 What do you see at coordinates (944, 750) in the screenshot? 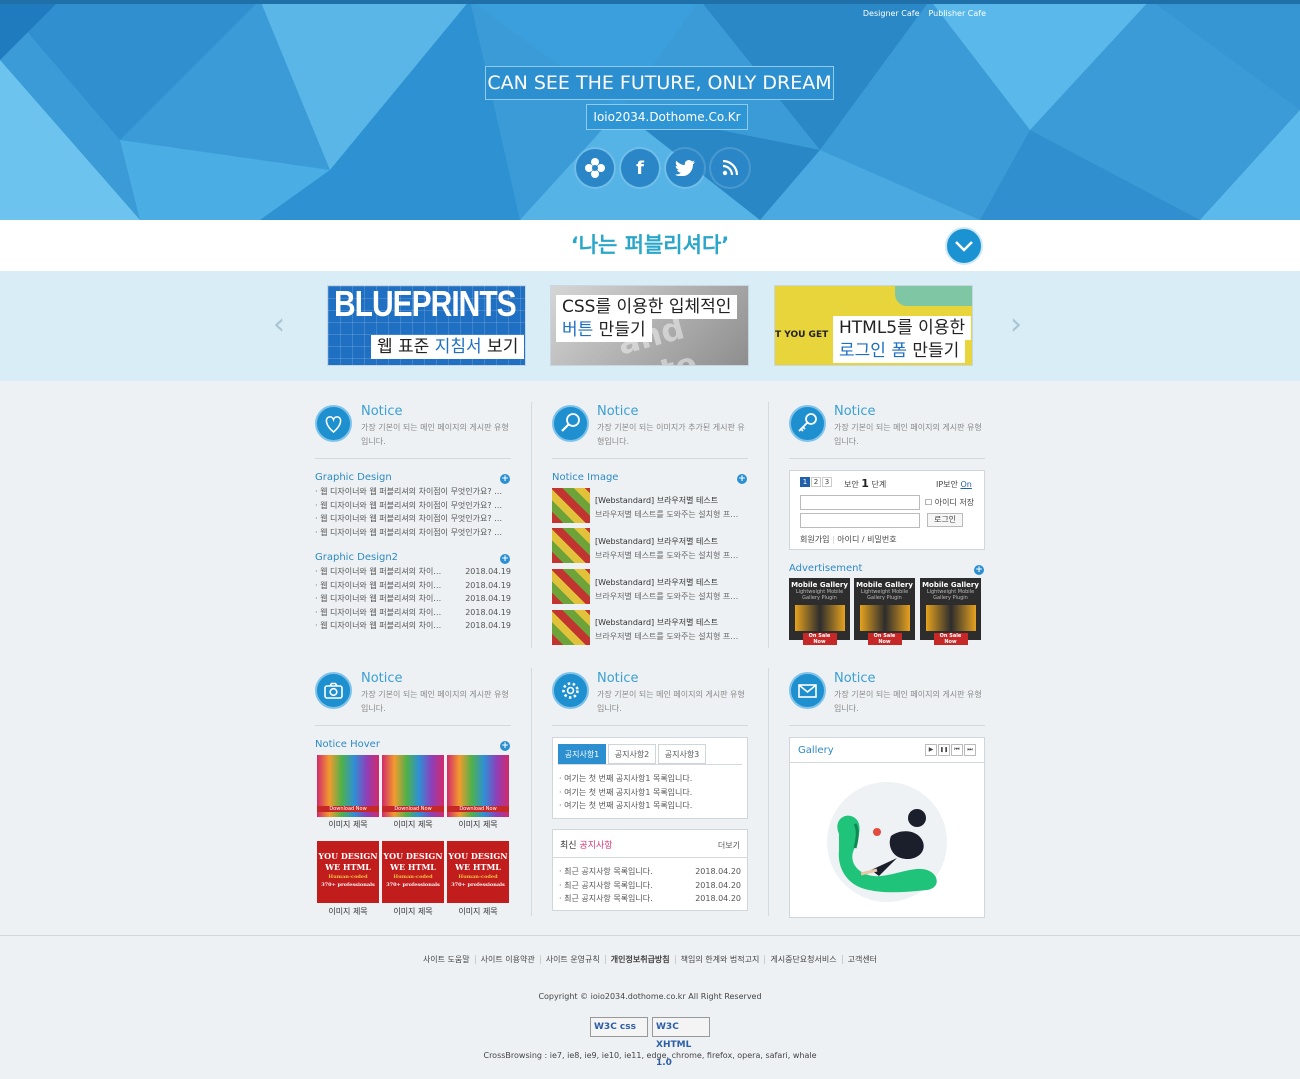
I see `pause-icon: ❚❚` at bounding box center [944, 750].